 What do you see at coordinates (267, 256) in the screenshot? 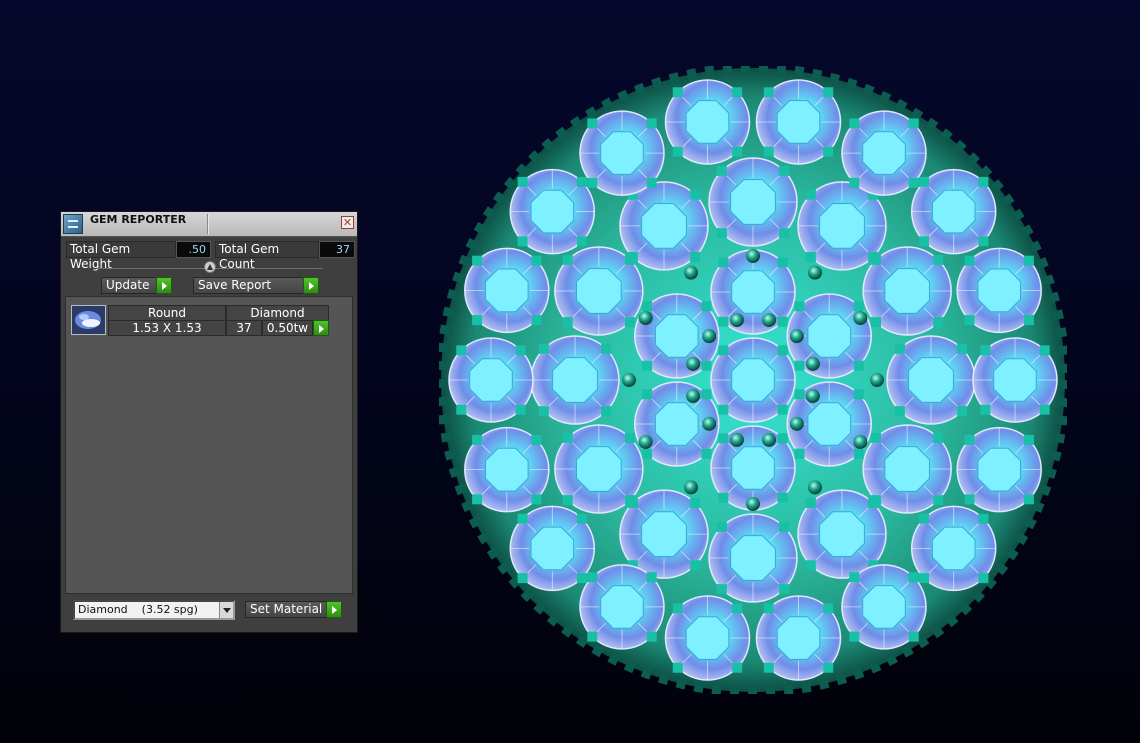
I see `total-gem-count-label: Total Gem Count` at bounding box center [267, 256].